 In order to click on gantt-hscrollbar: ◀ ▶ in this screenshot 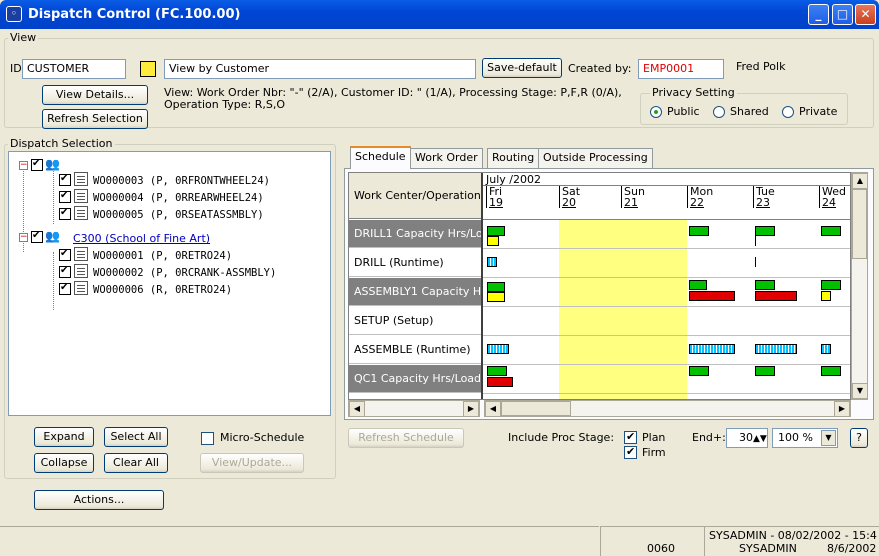, I will do `click(667, 408)`.